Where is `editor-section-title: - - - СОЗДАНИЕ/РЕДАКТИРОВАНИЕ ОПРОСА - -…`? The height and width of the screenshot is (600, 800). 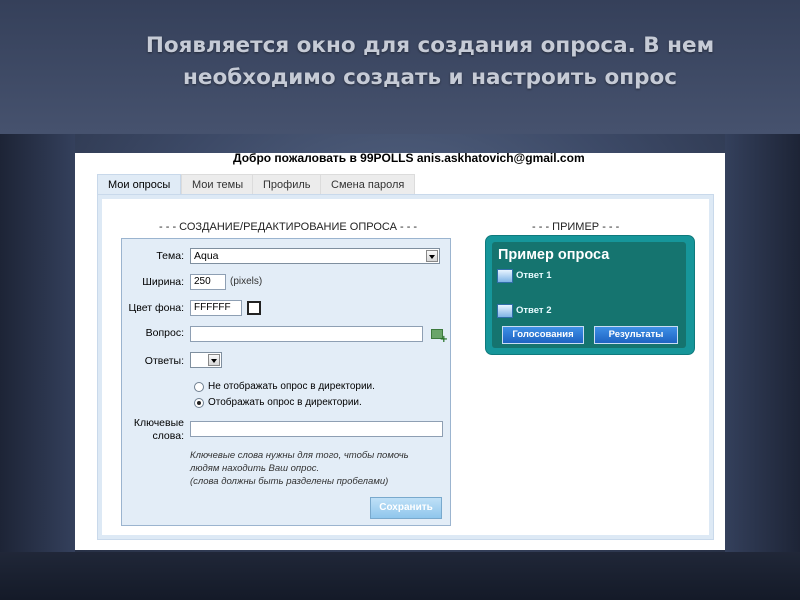
editor-section-title: - - - СОЗДАНИЕ/РЕДАКТИРОВАНИЕ ОПРОСА - -… is located at coordinates (288, 227).